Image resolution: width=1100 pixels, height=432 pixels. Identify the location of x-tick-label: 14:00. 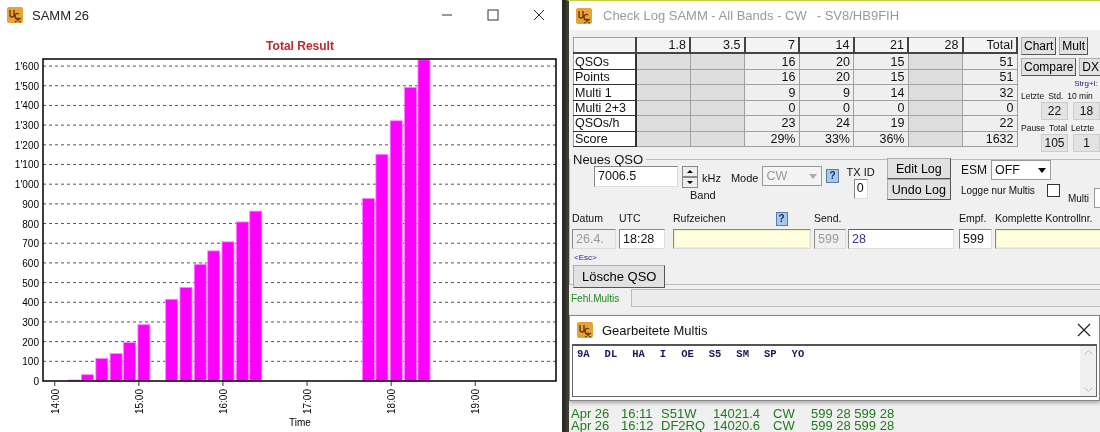
(55, 402).